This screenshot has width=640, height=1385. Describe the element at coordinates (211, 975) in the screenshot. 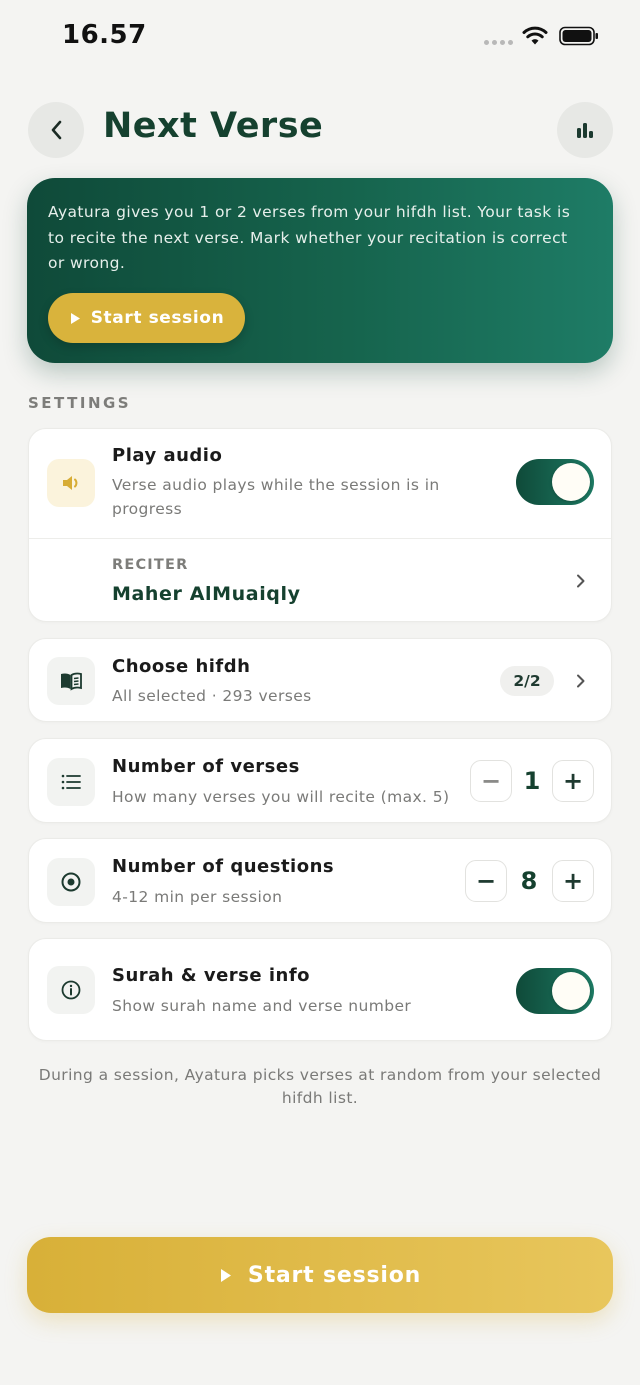

I see `surah-info-title: Surah & verse info` at that location.